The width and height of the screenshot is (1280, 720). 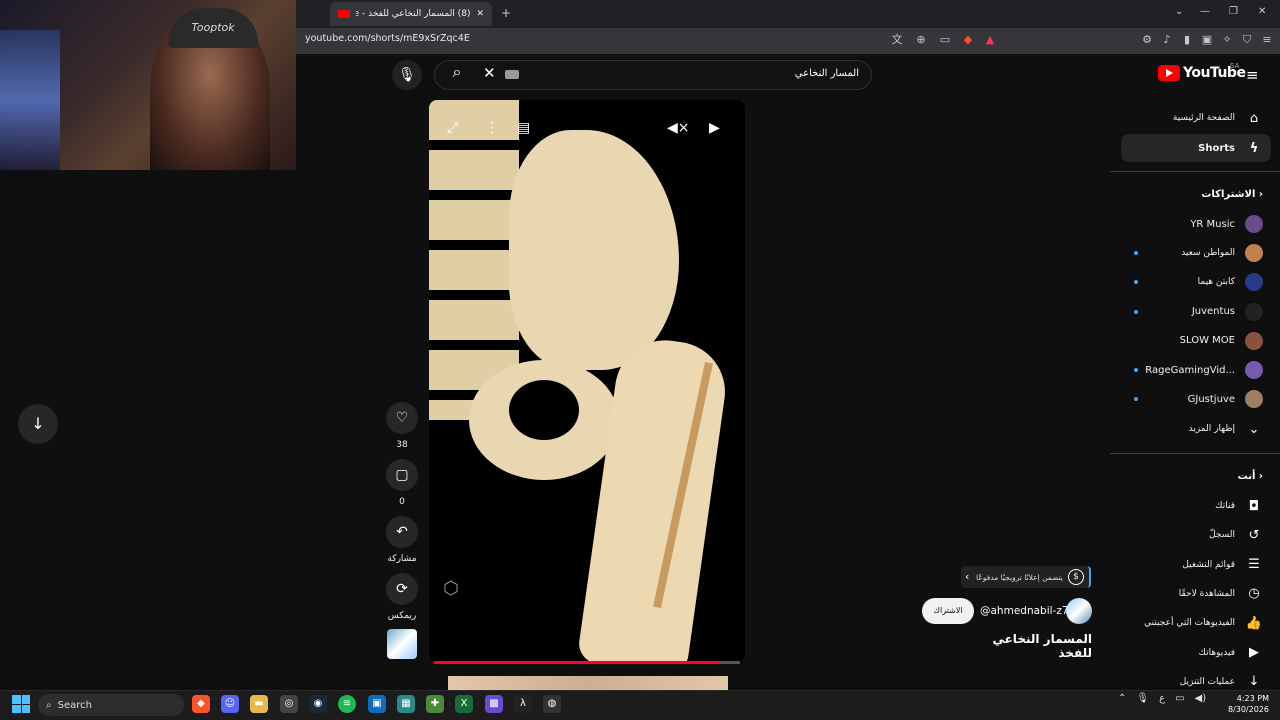 What do you see at coordinates (1233, 11) in the screenshot?
I see `maximize-icon: ❐` at bounding box center [1233, 11].